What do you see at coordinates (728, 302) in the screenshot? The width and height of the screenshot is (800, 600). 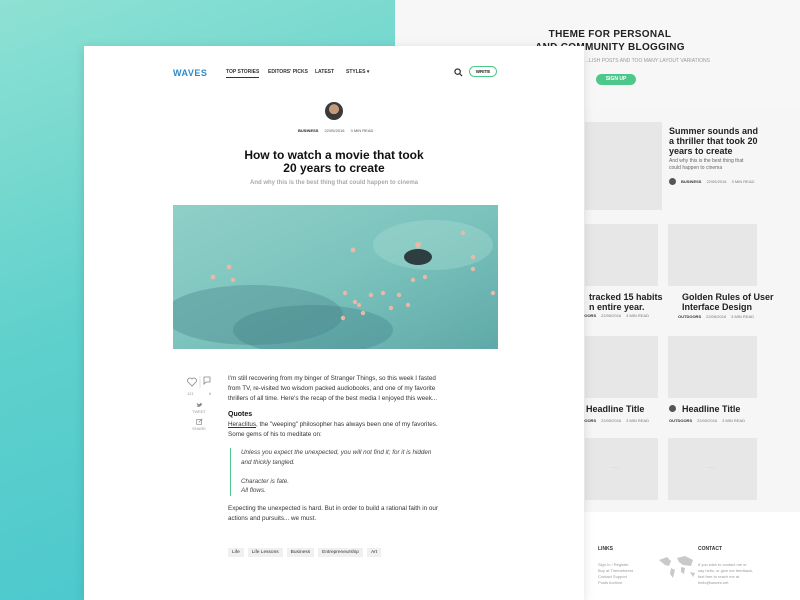 I see `card-title: Golden Rules of User Interface Design` at bounding box center [728, 302].